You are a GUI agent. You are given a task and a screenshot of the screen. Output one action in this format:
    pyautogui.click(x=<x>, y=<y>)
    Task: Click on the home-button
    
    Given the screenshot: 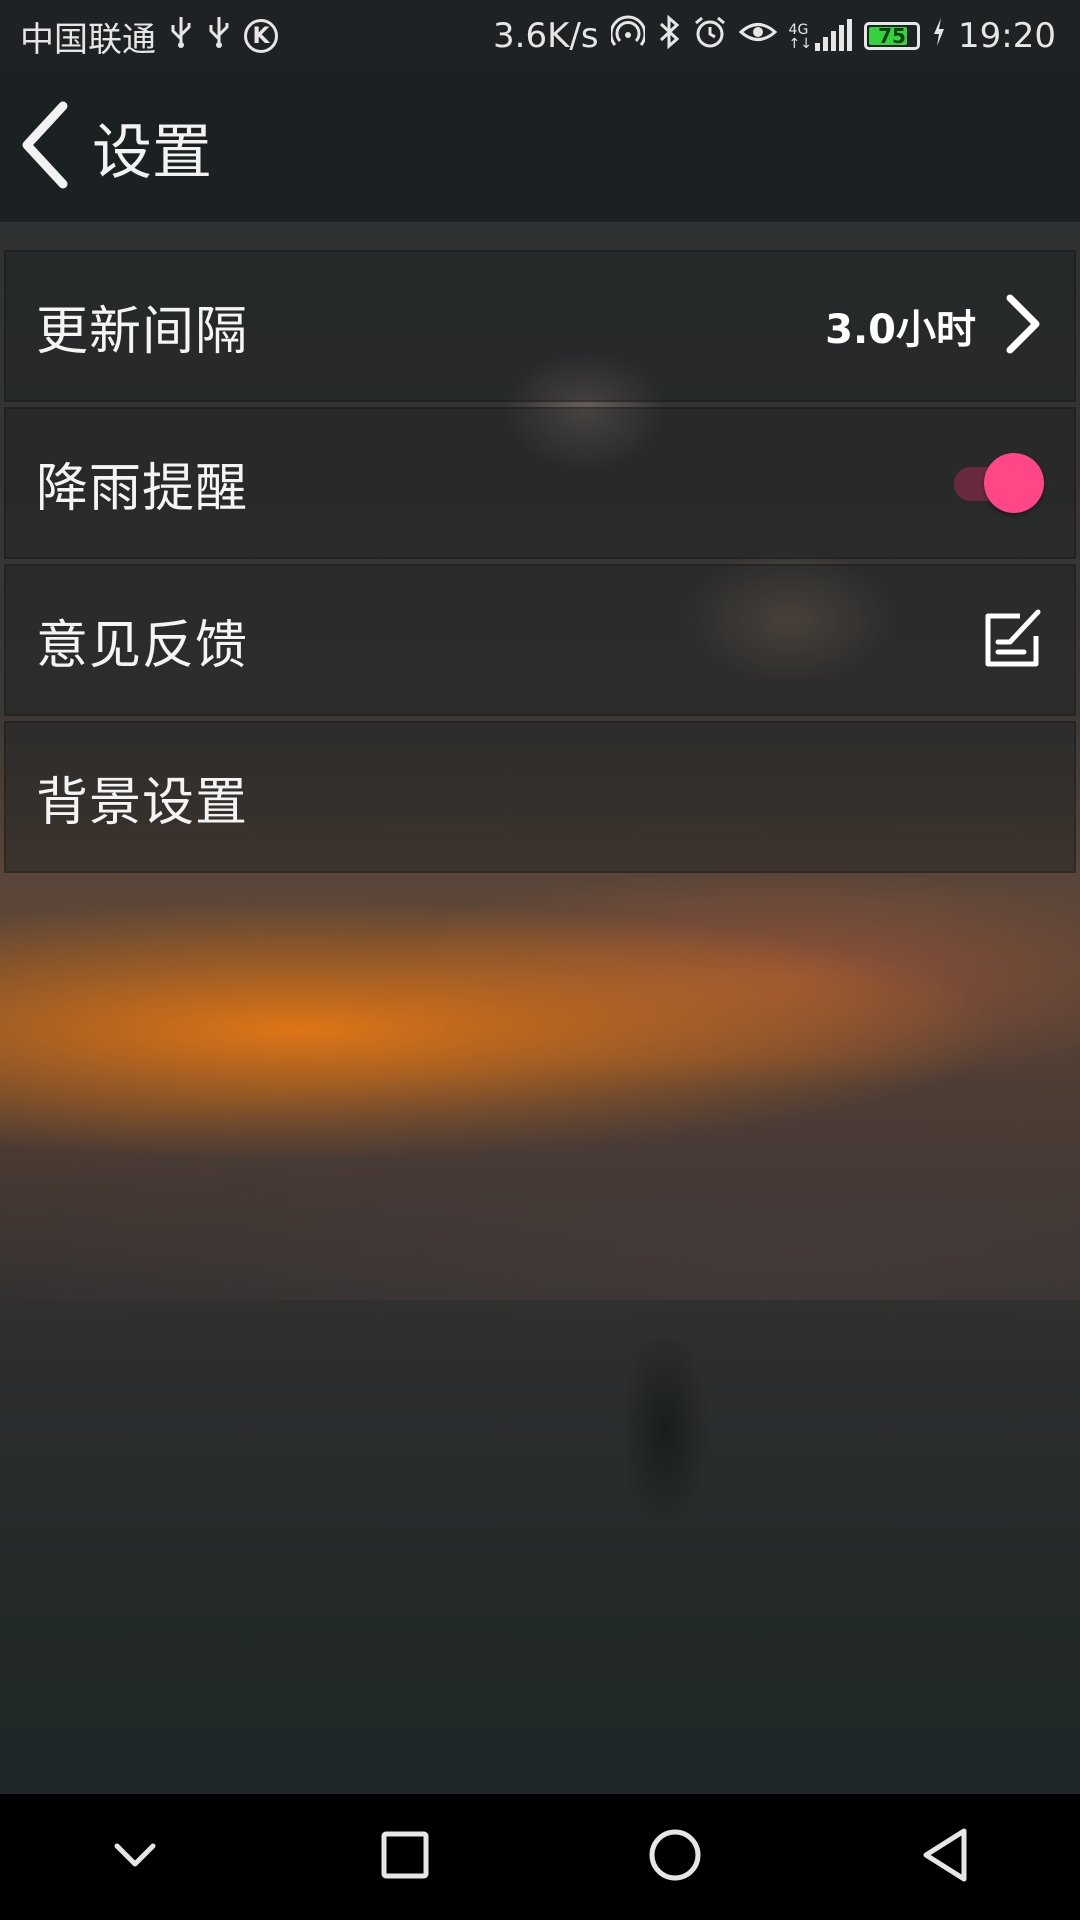 What is the action you would take?
    pyautogui.click(x=675, y=1857)
    